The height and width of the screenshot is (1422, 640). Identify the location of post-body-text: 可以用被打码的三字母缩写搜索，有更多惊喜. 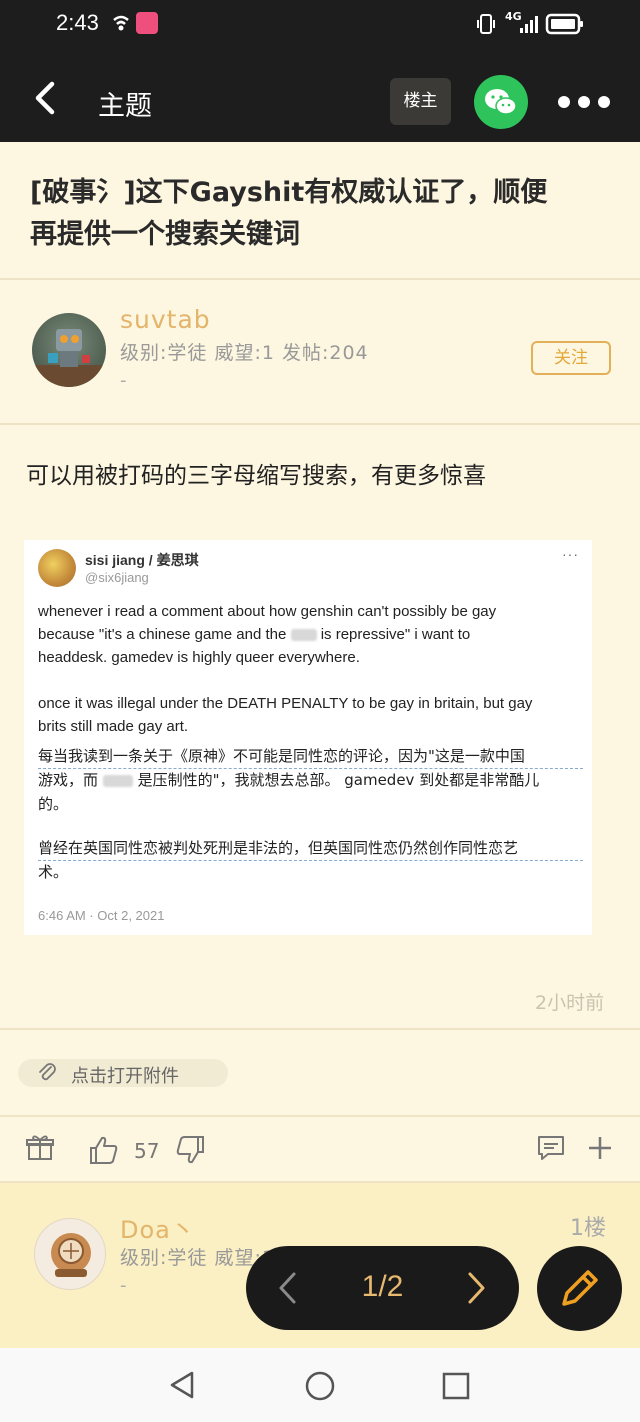
(256, 476).